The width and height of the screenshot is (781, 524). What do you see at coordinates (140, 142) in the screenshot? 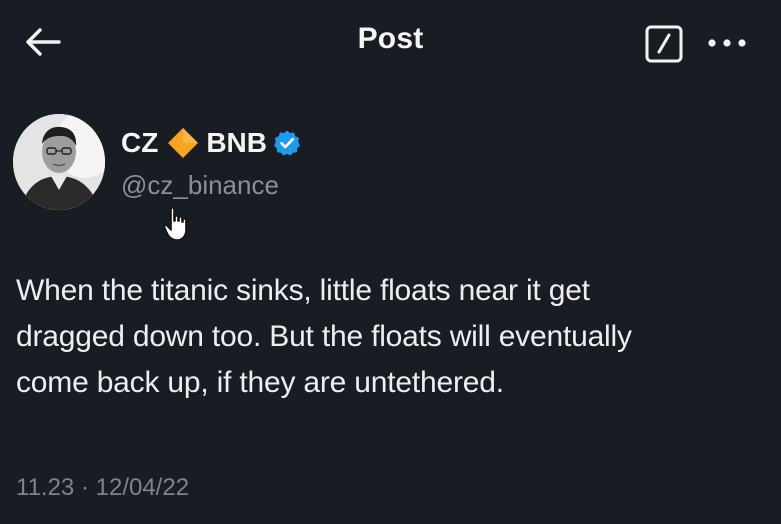
I see `author-name-first: CZ` at bounding box center [140, 142].